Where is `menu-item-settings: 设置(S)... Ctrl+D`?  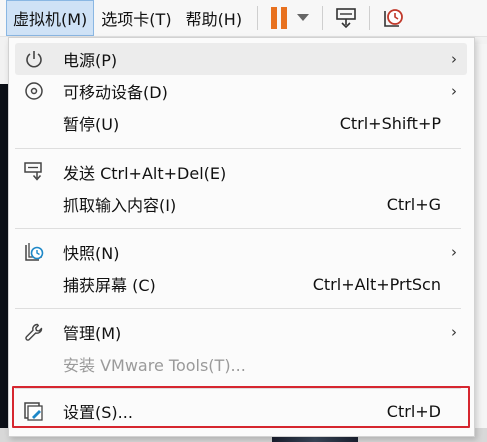 menu-item-settings: 设置(S)... Ctrl+D is located at coordinates (241, 411).